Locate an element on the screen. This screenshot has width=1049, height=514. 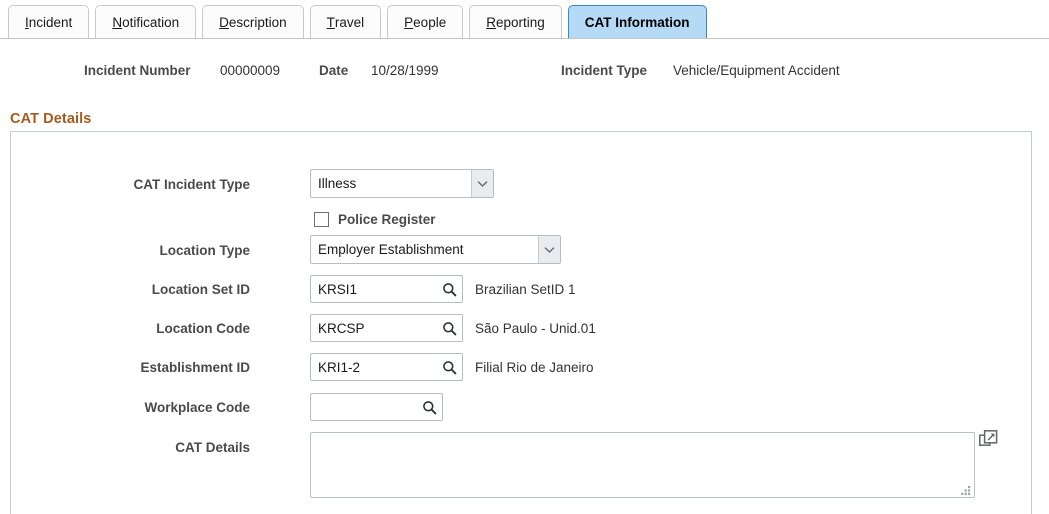
location-type-select: Employer Establishment is located at coordinates (435, 249).